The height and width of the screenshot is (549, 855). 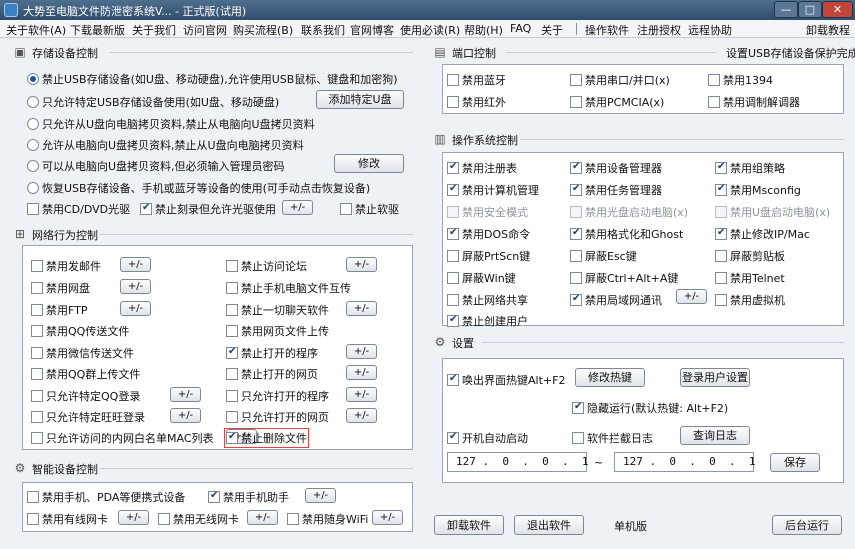 What do you see at coordinates (616, 300) in the screenshot?
I see `os-item: 禁用局域网通讯` at bounding box center [616, 300].